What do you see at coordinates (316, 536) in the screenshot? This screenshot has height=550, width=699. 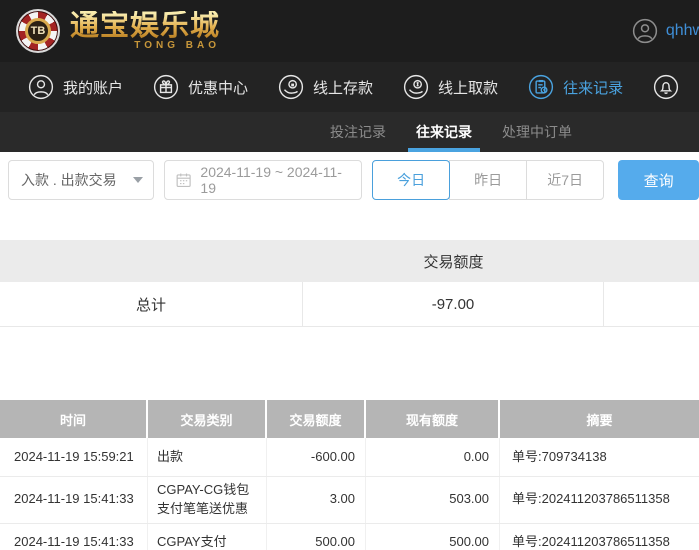 I see `cell-amount: 500.00` at bounding box center [316, 536].